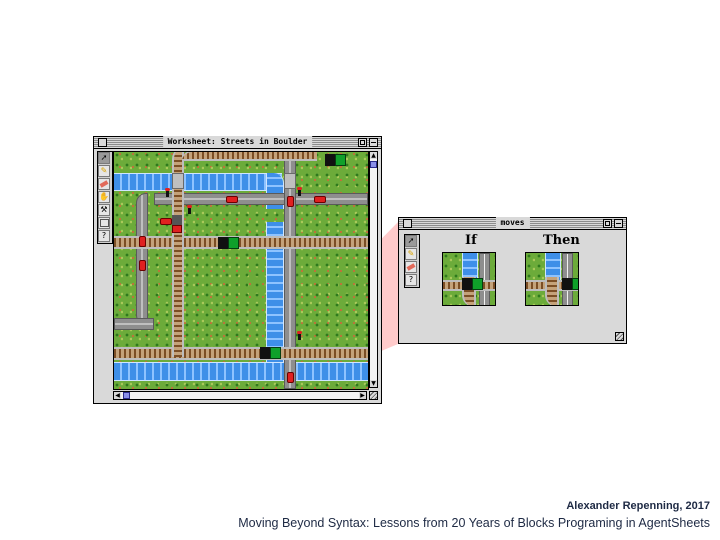 This screenshot has width=720, height=540. I want to click on rail-middle, so click(241, 242).